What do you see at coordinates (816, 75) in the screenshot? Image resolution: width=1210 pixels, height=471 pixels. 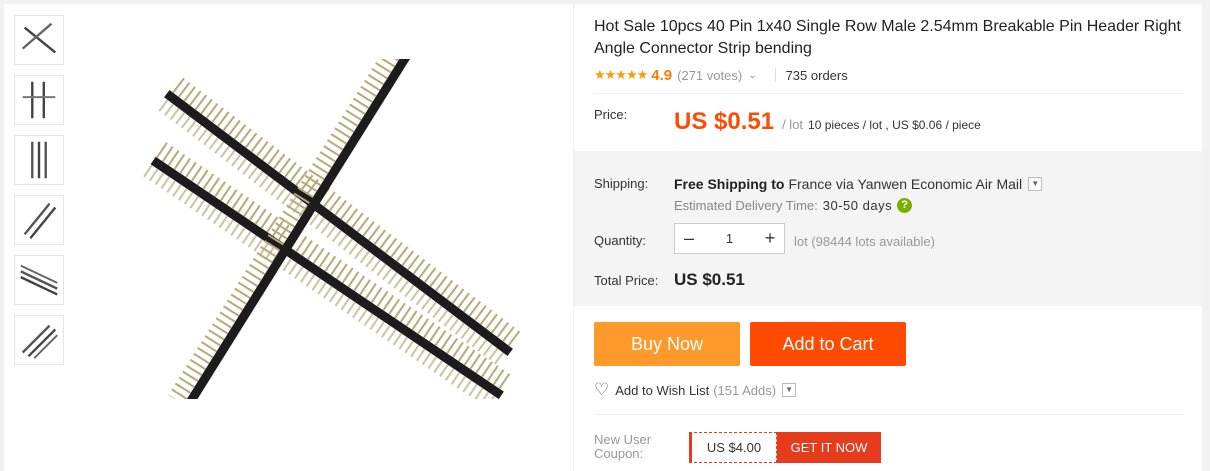 I see `orders-count: 735 orders` at bounding box center [816, 75].